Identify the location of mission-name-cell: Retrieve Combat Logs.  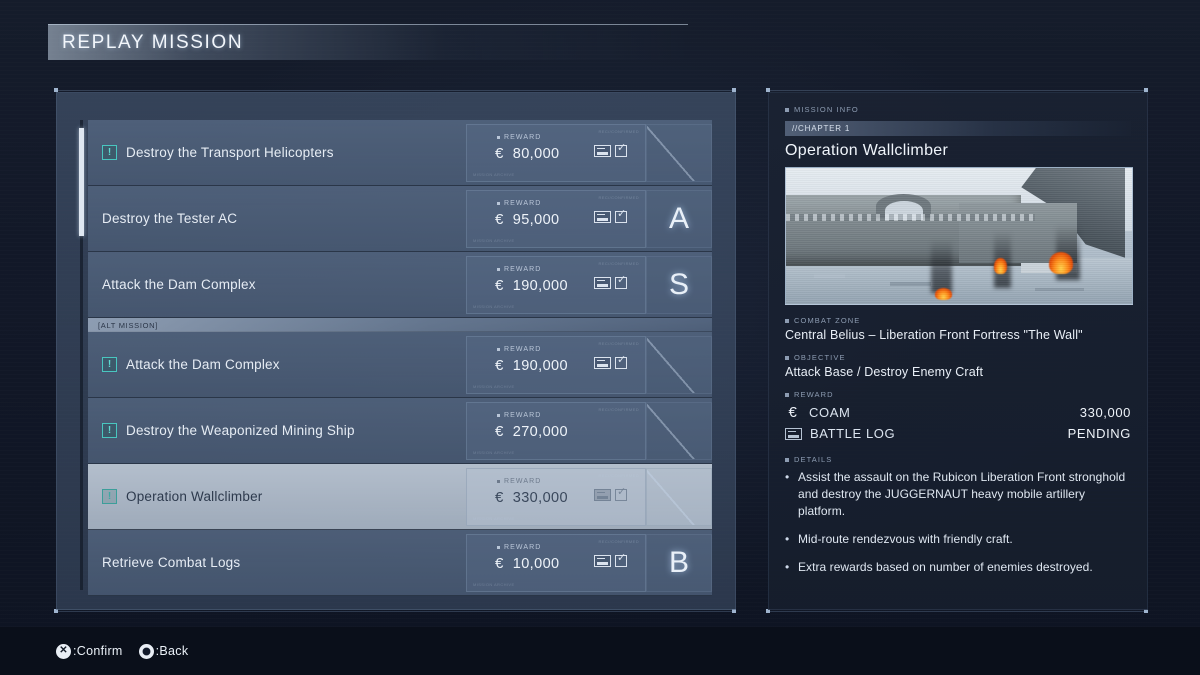
(277, 562).